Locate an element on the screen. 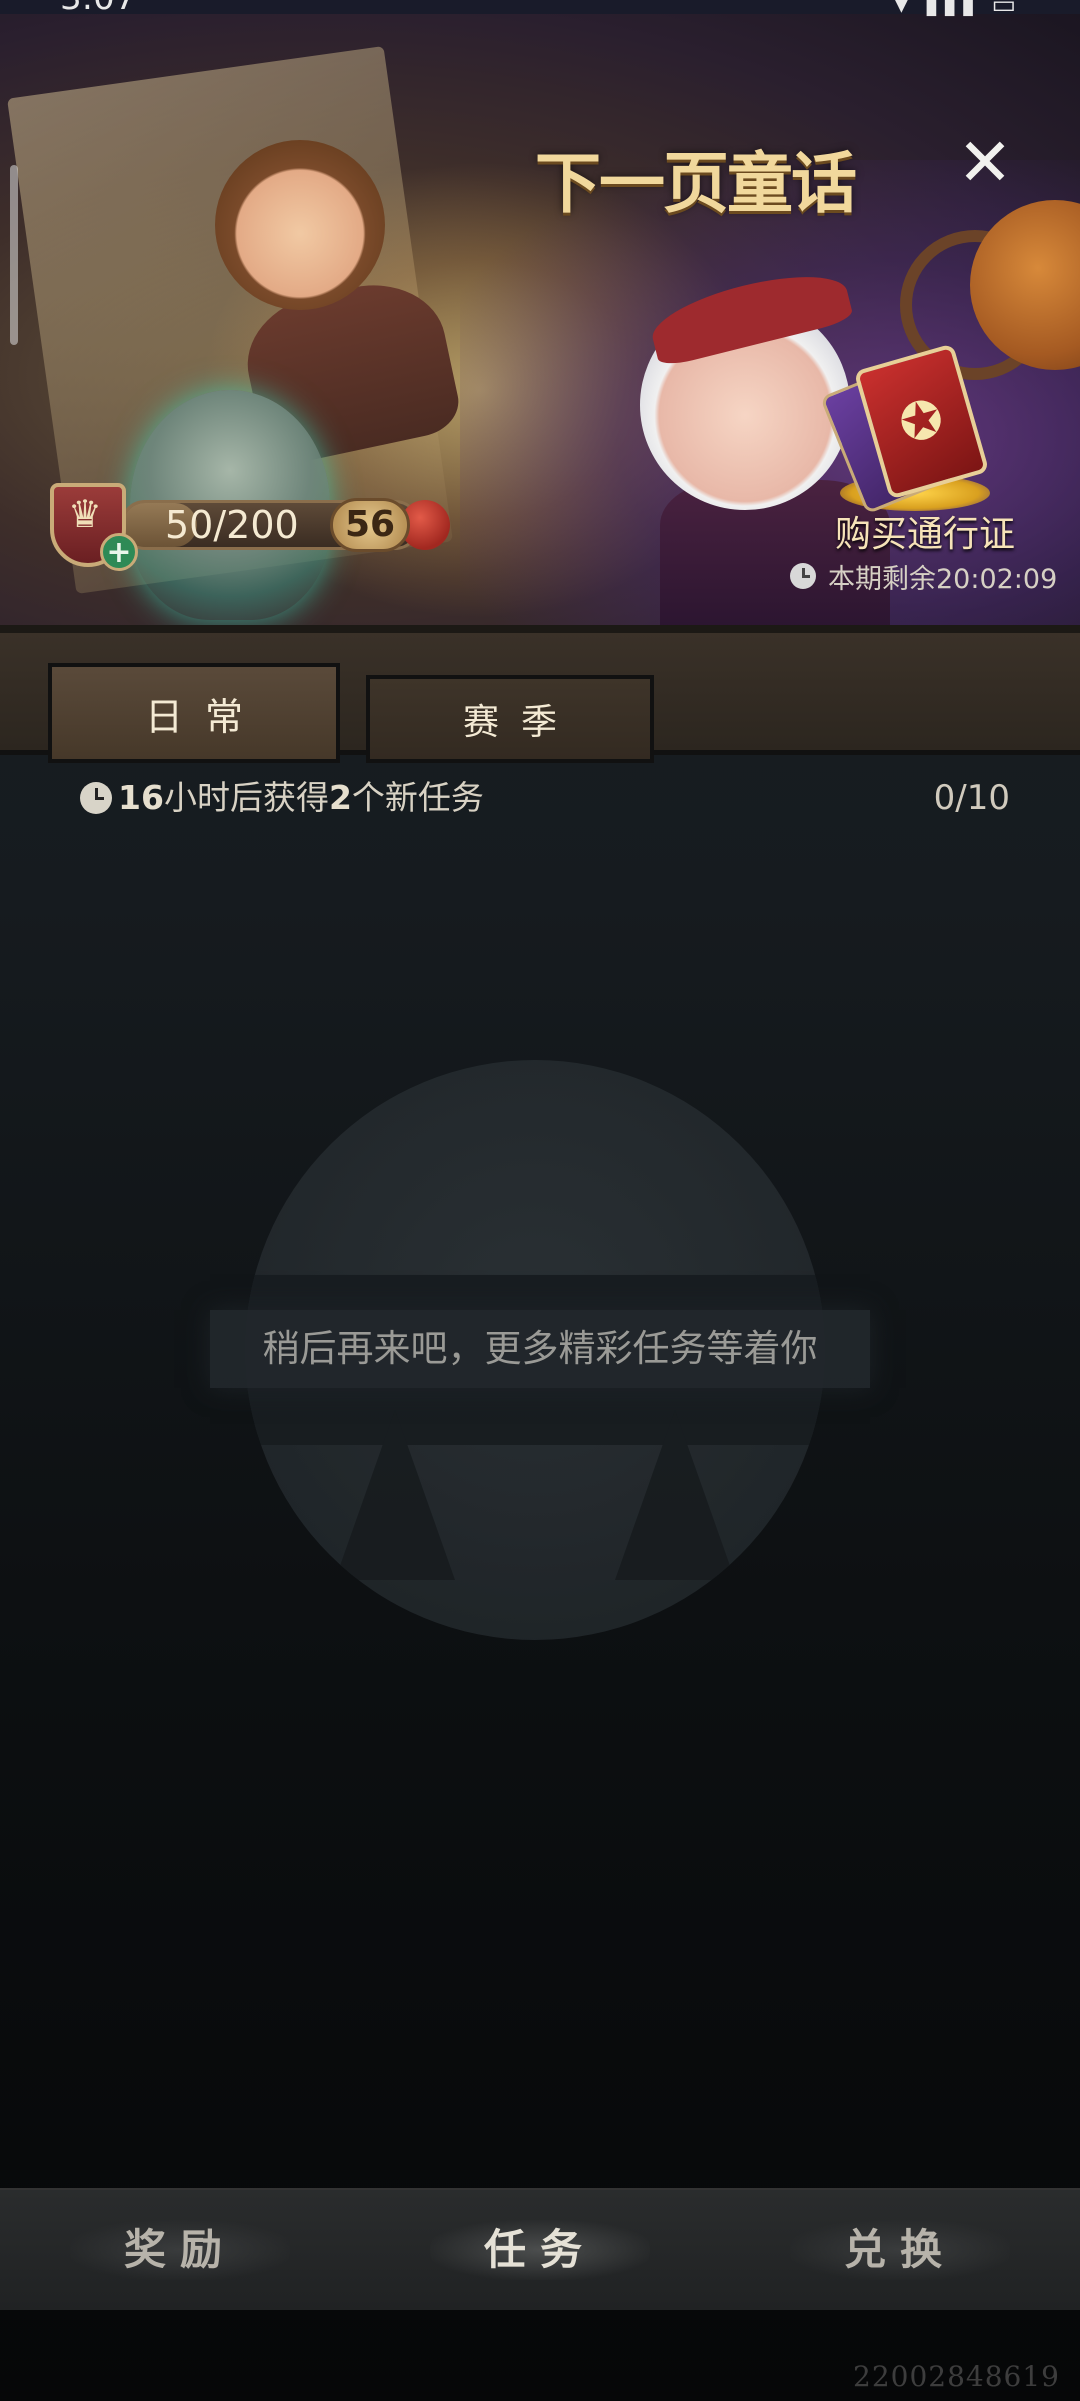 The height and width of the screenshot is (2401, 1080). buy-pass-button: 购买通行证 is located at coordinates (925, 531).